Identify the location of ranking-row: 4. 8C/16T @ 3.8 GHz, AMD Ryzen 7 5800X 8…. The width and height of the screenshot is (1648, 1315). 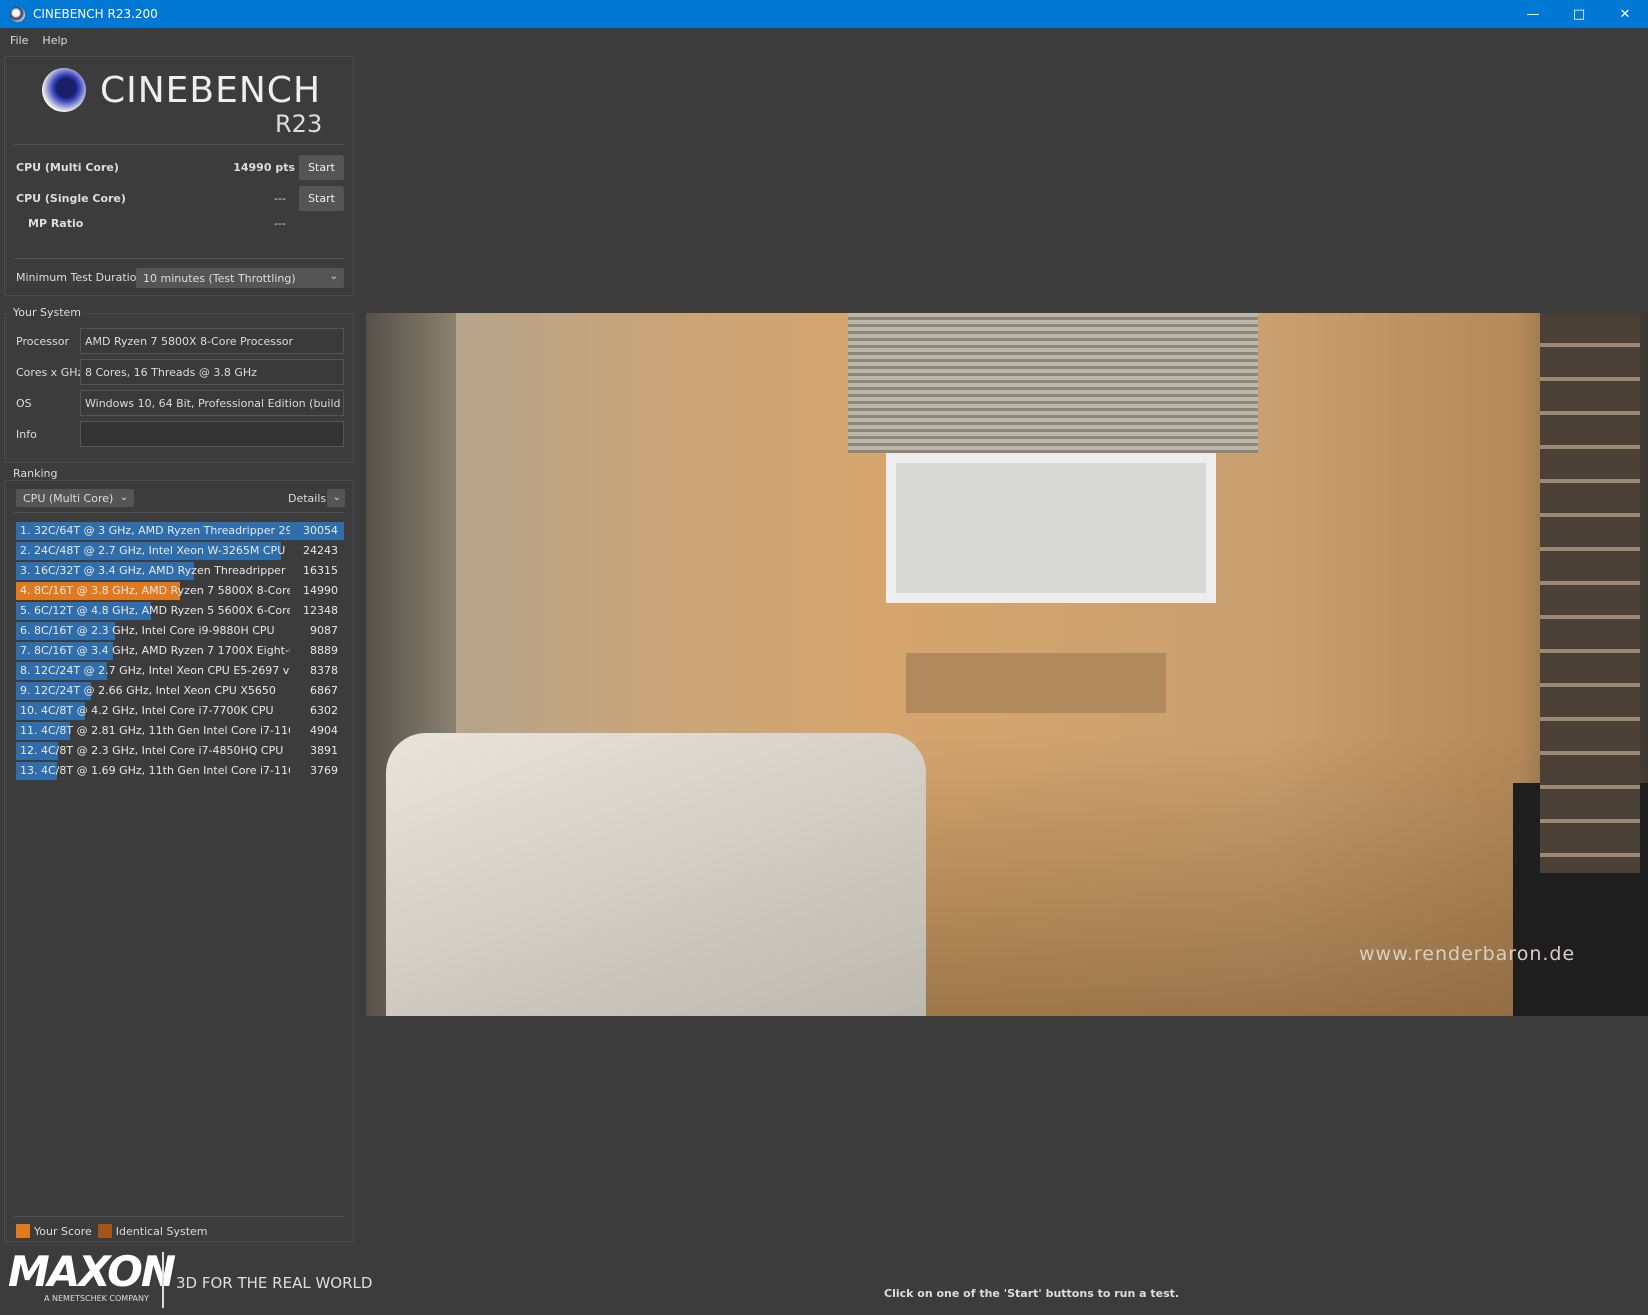
(180, 591).